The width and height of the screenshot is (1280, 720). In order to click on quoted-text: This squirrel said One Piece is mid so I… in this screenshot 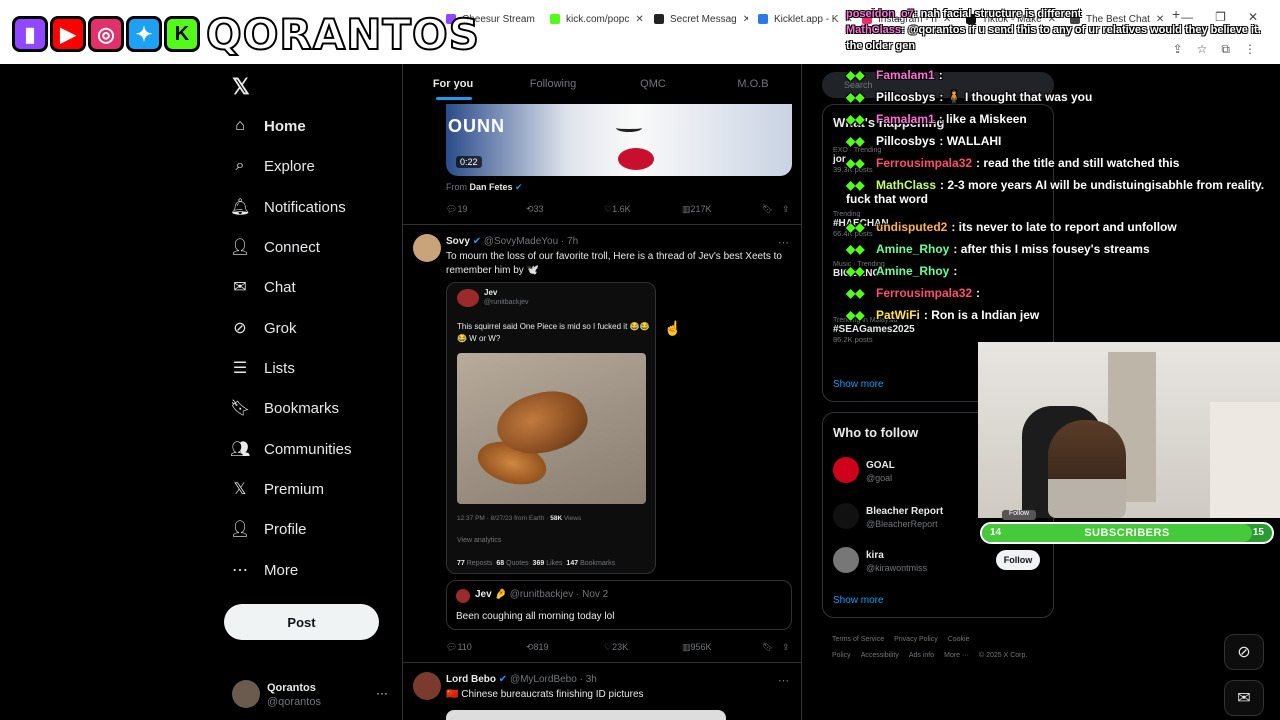, I will do `click(553, 332)`.